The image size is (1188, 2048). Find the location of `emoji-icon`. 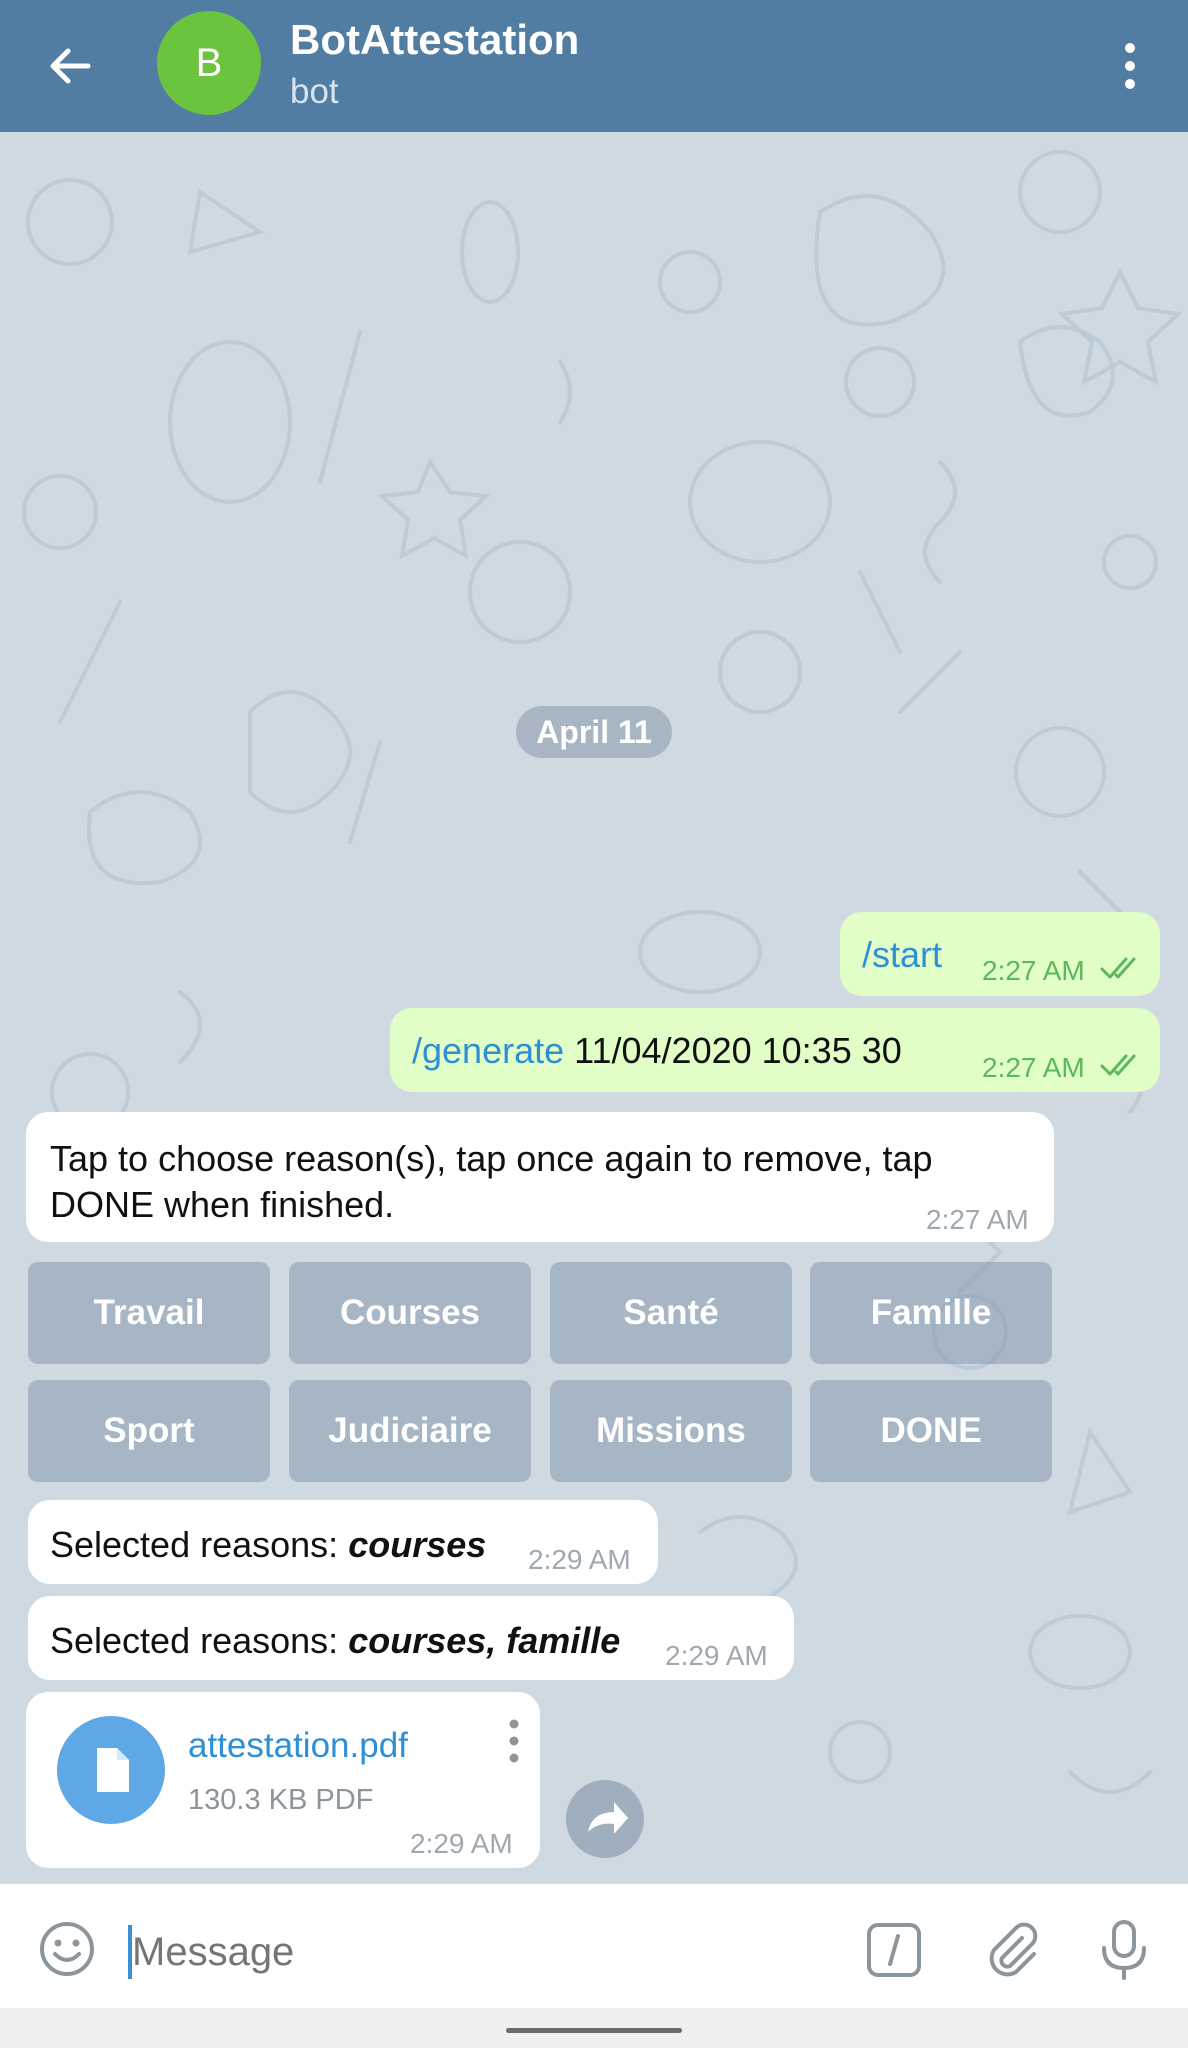

emoji-icon is located at coordinates (67, 1949).